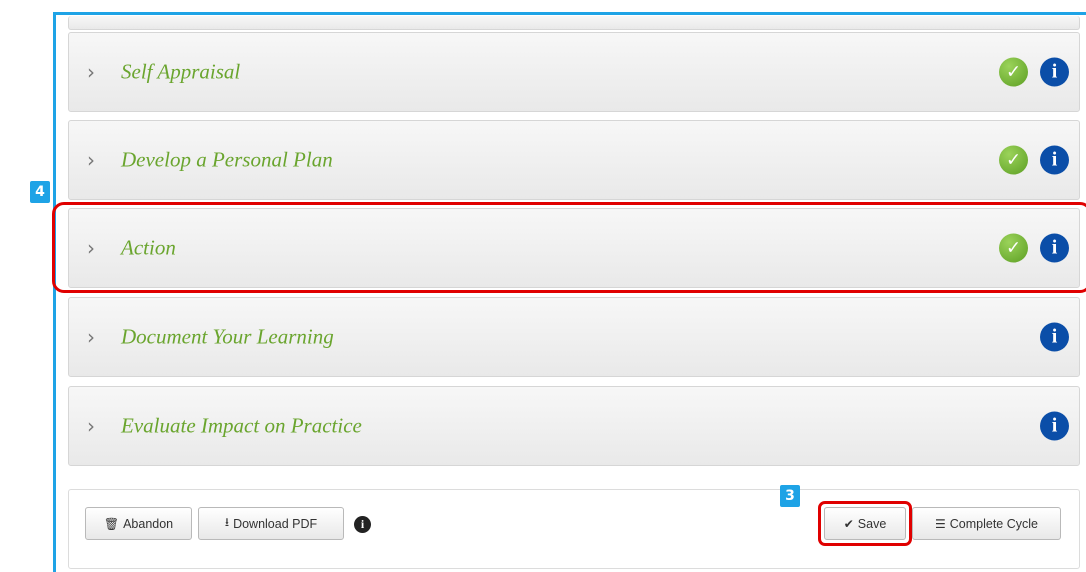 This screenshot has height=572, width=1086. Describe the element at coordinates (275, 523) in the screenshot. I see `download-pdf-label: Download PDF` at that location.